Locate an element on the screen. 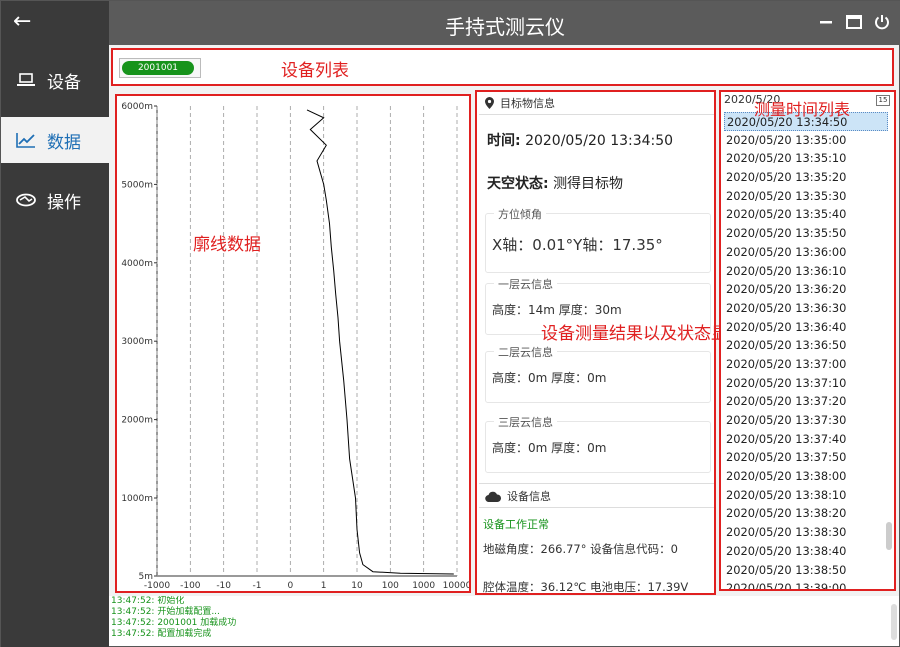 This screenshot has width=900, height=647. time-list-item: 2020/05/20 13:35:40 is located at coordinates (806, 214).